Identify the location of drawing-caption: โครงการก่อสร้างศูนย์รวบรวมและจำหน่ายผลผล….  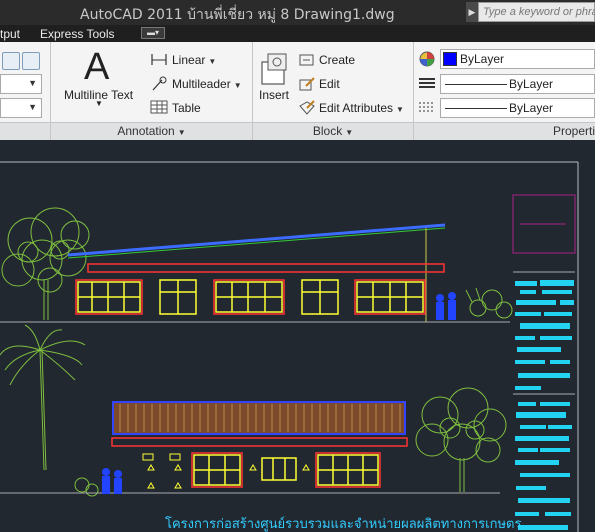
(343, 524).